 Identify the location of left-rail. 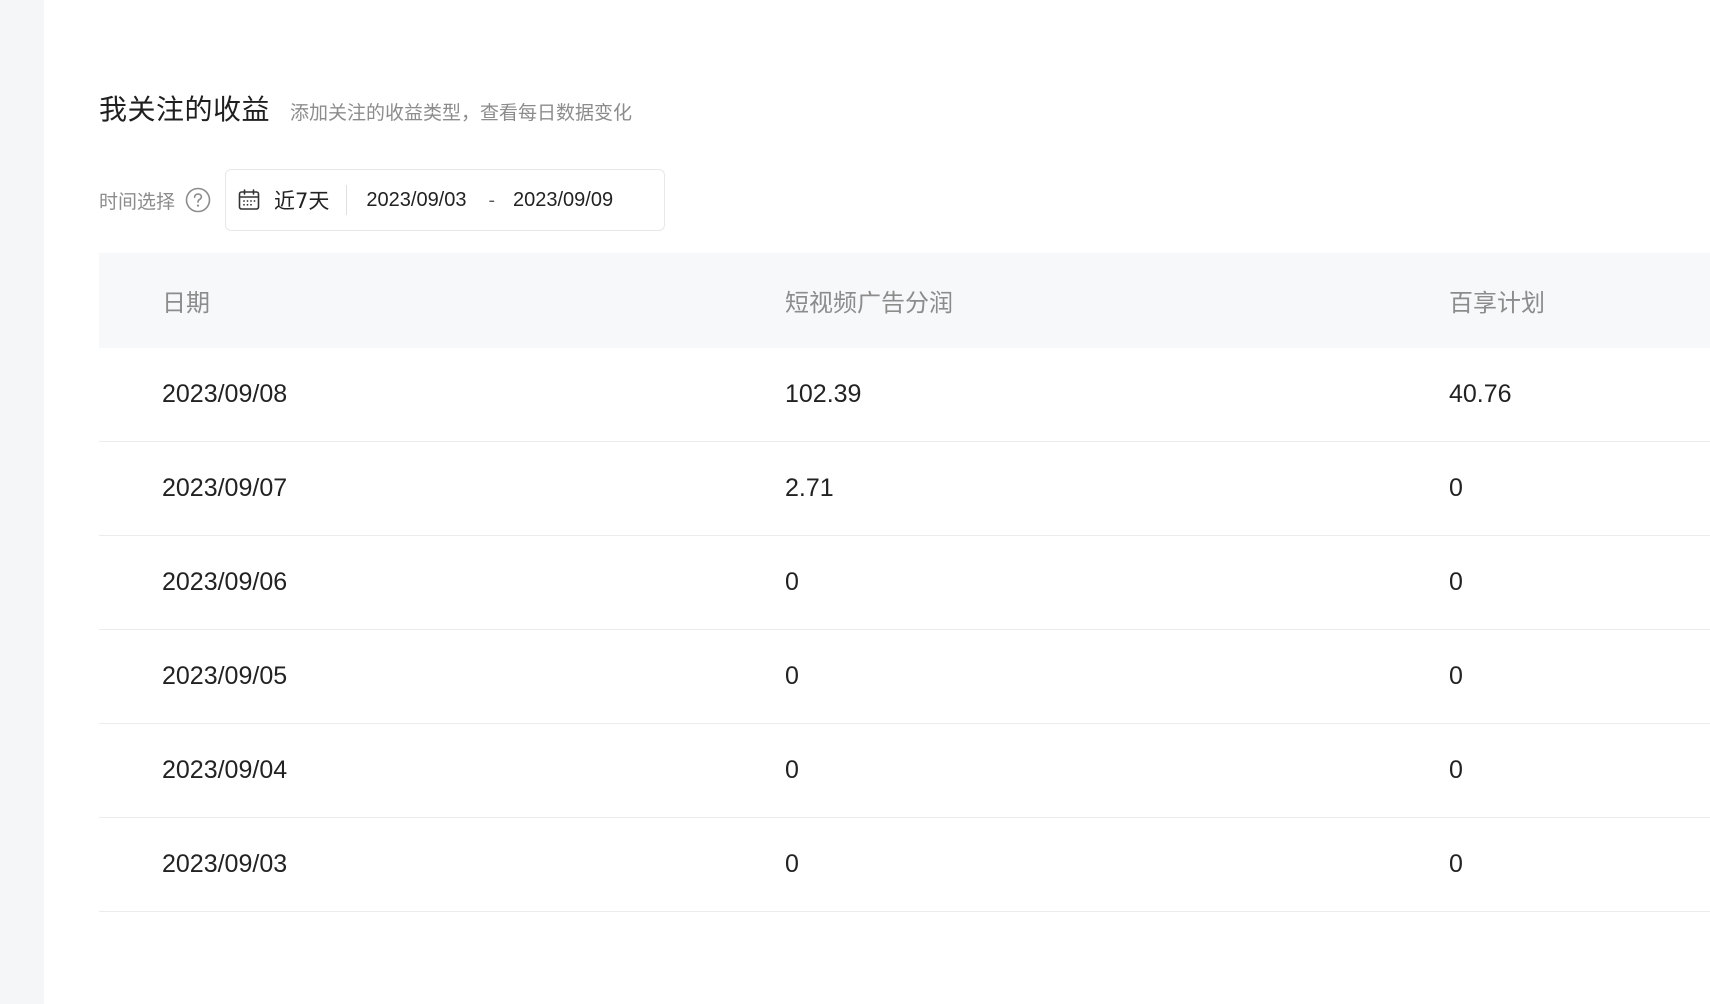
(22, 502).